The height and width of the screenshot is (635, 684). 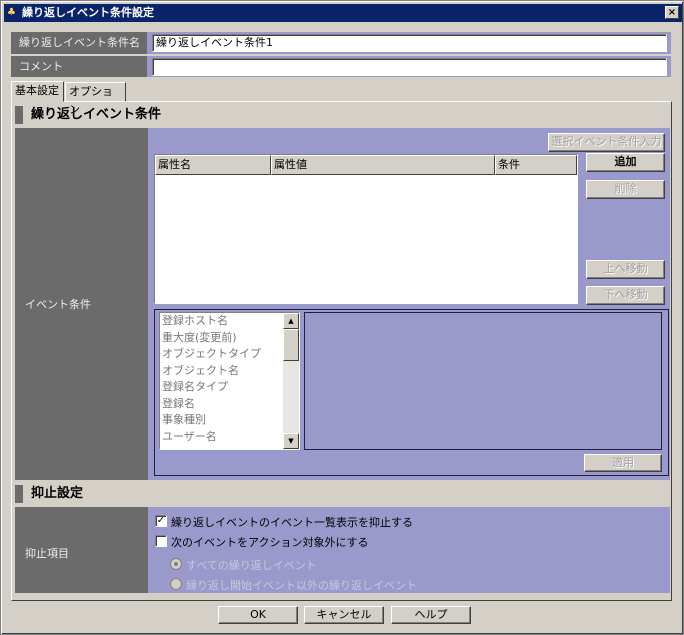 I want to click on tab-basic-settings: 基本設定, so click(x=37, y=91).